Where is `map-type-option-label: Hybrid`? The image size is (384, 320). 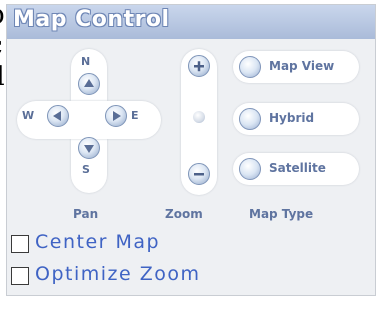 map-type-option-label: Hybrid is located at coordinates (292, 118).